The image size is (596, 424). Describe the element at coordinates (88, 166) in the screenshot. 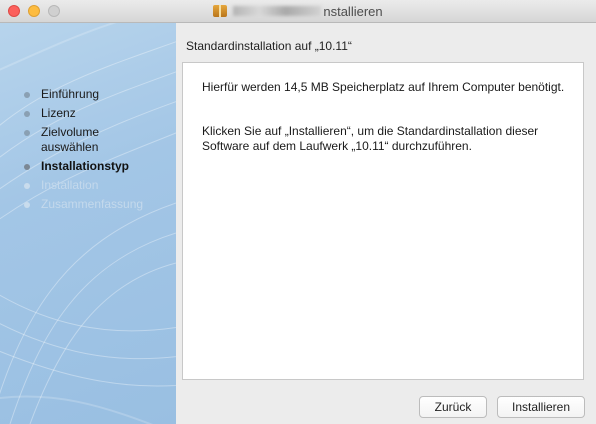

I see `step-installationstyp: Installationstyp` at that location.